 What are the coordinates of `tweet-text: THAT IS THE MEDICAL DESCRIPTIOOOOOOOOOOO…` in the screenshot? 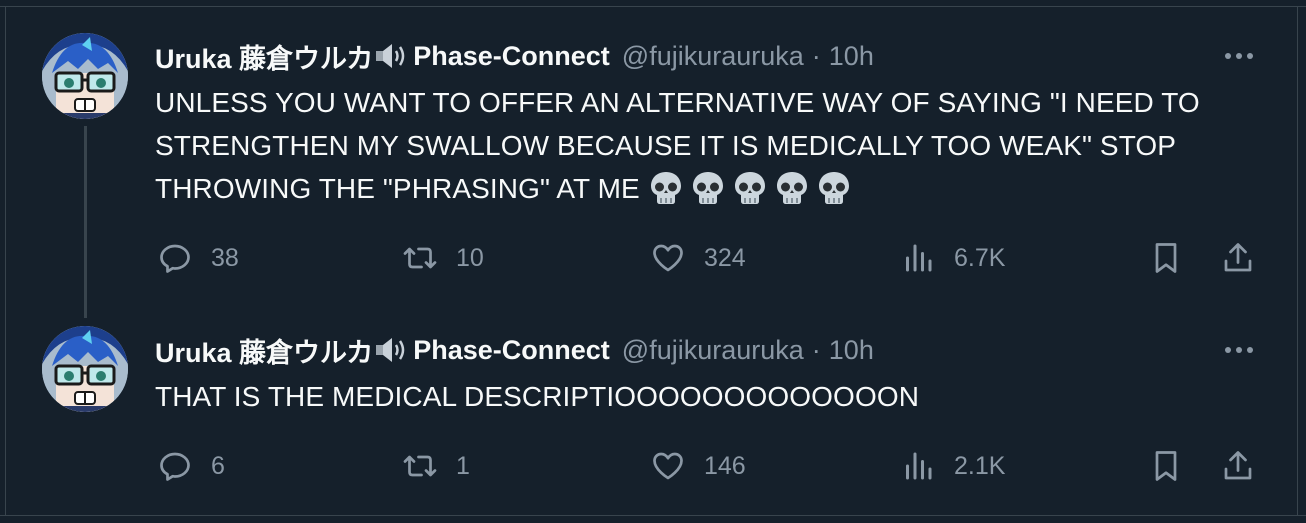 It's located at (537, 396).